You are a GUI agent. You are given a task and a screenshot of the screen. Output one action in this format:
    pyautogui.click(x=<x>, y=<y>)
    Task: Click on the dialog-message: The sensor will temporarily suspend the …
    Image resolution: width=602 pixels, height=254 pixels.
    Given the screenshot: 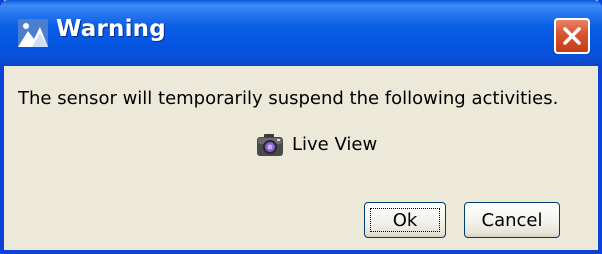 What is the action you would take?
    pyautogui.click(x=288, y=98)
    